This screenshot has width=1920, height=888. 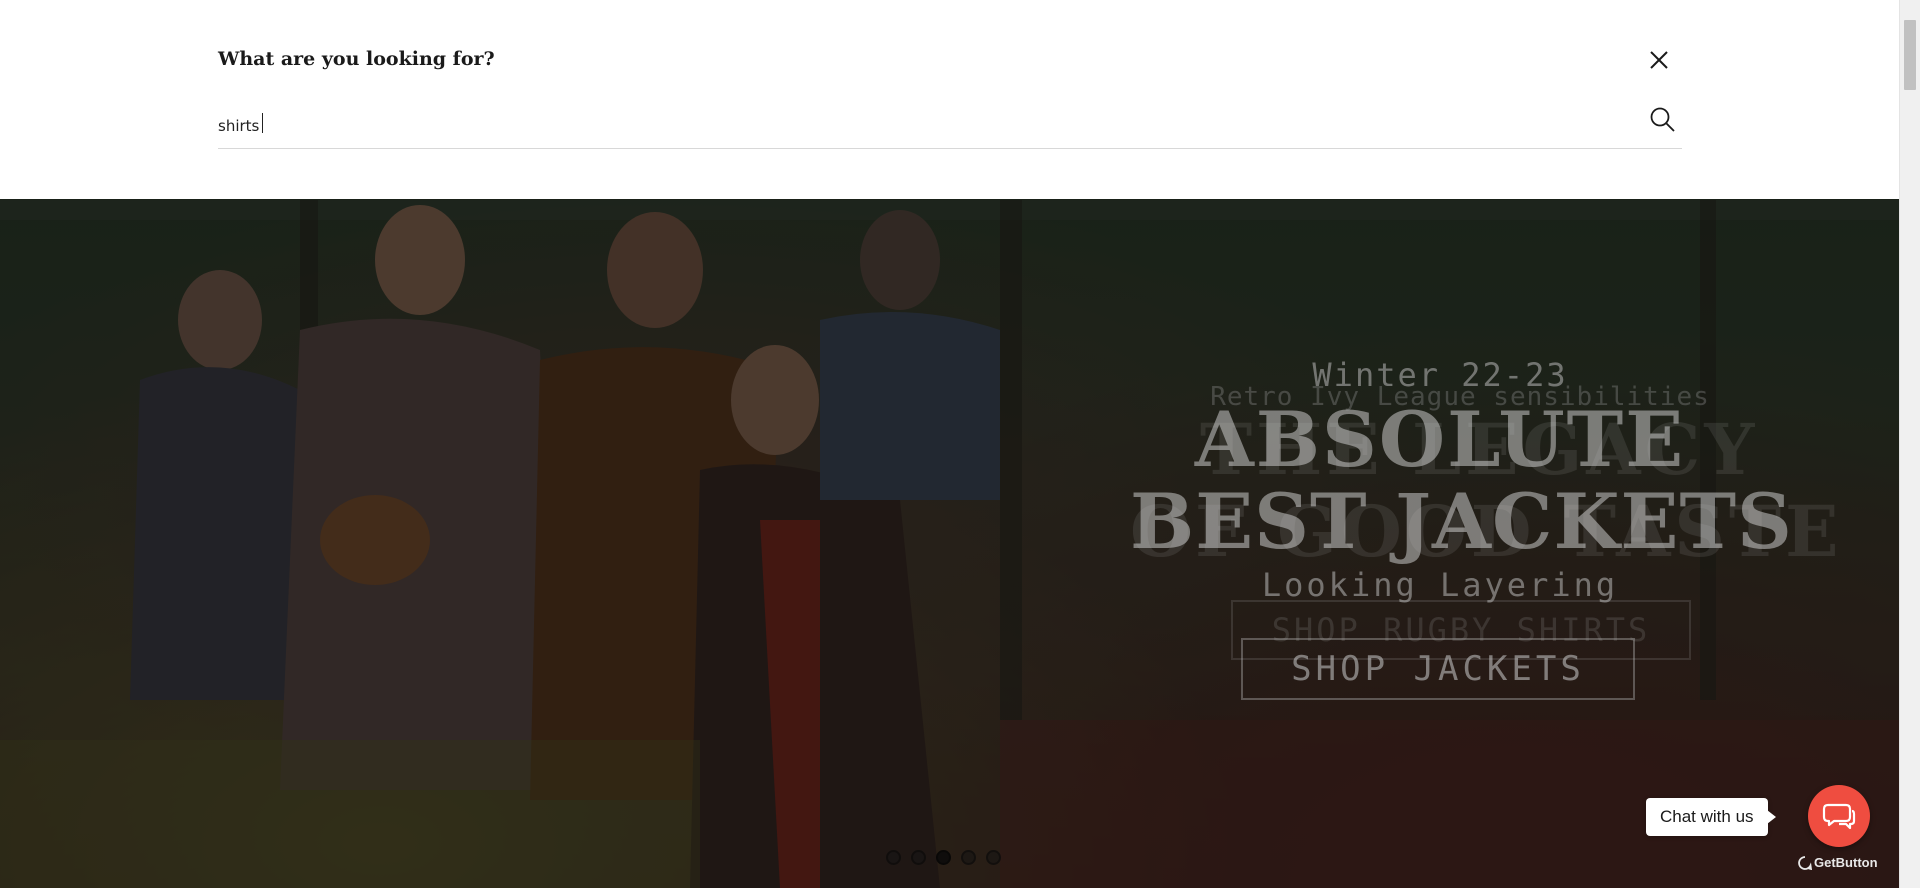 What do you see at coordinates (1711, 817) in the screenshot?
I see `chat-bubble-label: Chat with us` at bounding box center [1711, 817].